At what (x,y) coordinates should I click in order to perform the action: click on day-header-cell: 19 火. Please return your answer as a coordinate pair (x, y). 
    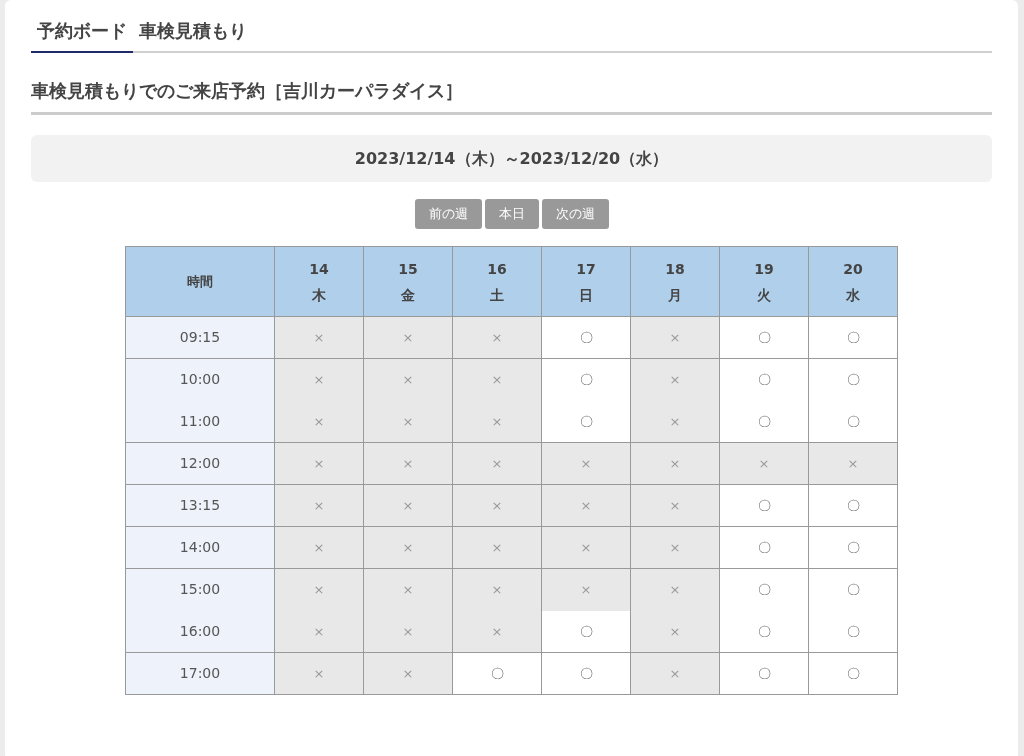
    Looking at the image, I should click on (764, 281).